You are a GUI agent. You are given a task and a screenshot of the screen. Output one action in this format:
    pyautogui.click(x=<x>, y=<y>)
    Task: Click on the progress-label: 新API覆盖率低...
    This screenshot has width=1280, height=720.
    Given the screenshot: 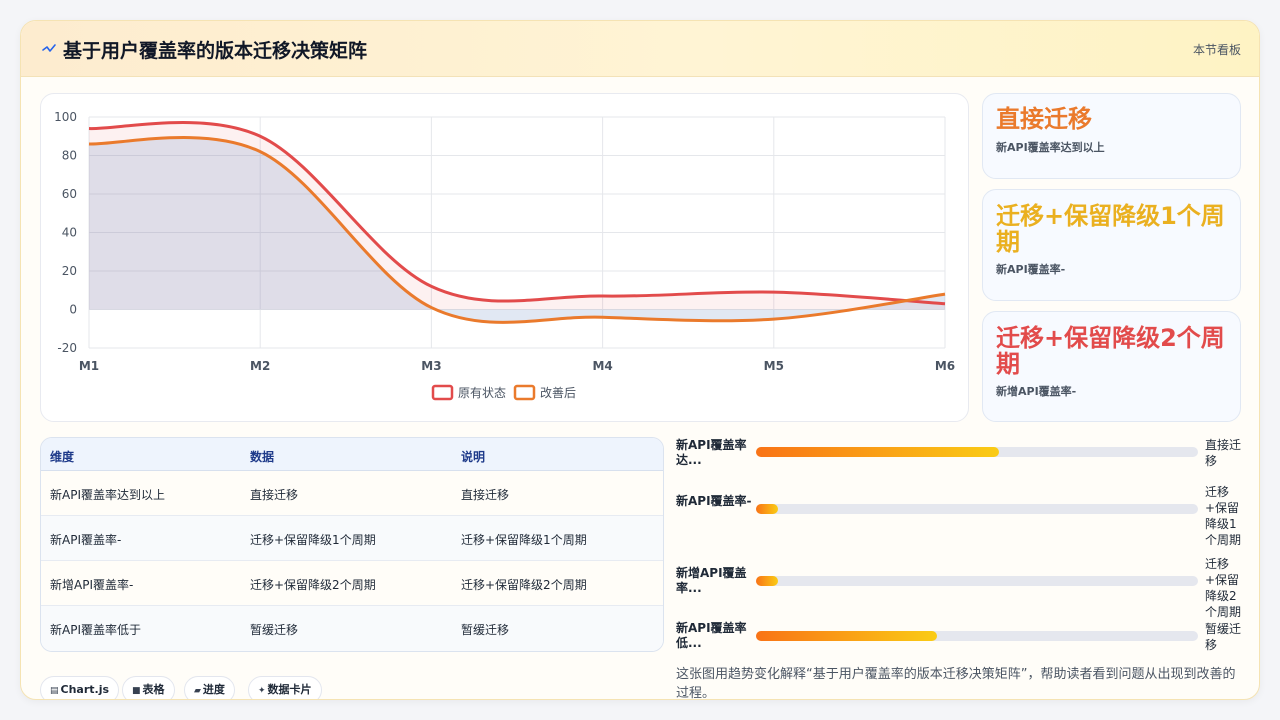 What is the action you would take?
    pyautogui.click(x=711, y=635)
    